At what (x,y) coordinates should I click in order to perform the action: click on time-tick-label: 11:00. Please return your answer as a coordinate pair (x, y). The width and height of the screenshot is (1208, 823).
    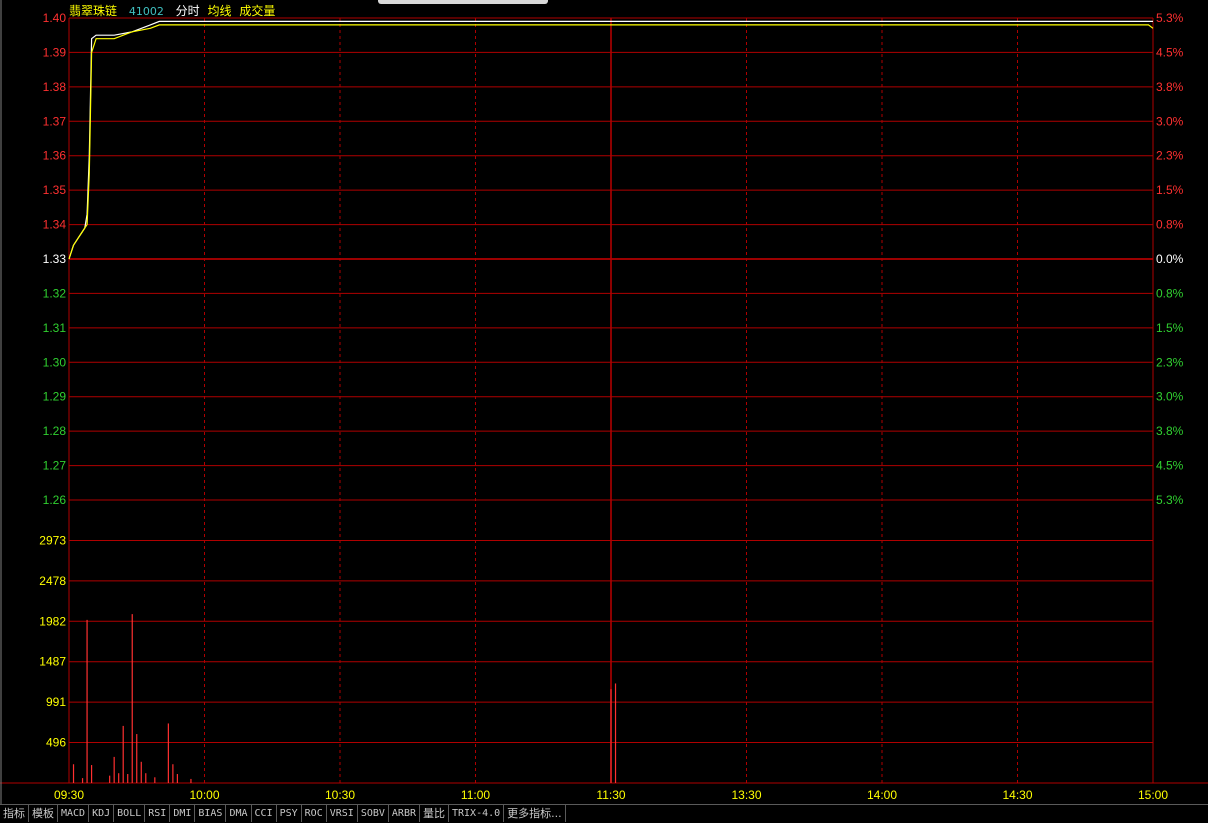
    Looking at the image, I should click on (475, 795).